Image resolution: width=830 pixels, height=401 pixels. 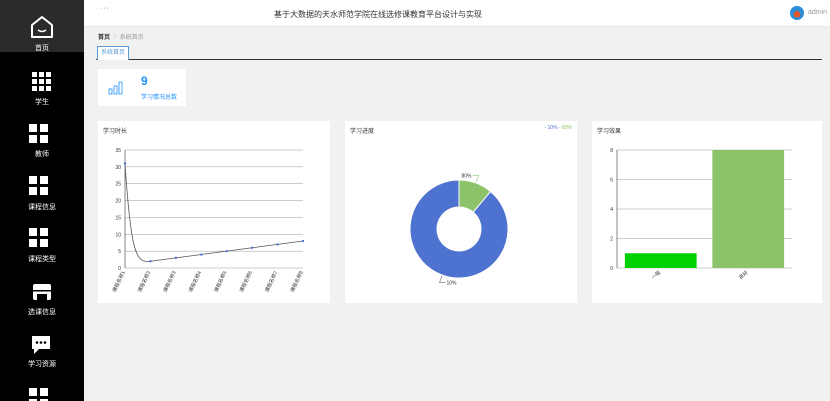 What do you see at coordinates (105, 8) in the screenshot?
I see `menu-toggle: ···` at bounding box center [105, 8].